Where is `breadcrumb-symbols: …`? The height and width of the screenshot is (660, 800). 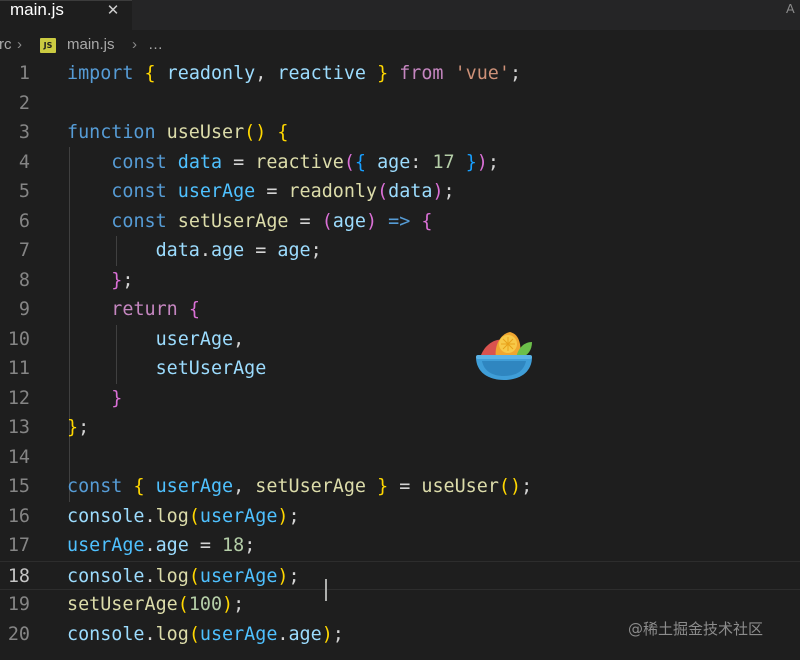 breadcrumb-symbols: … is located at coordinates (155, 45).